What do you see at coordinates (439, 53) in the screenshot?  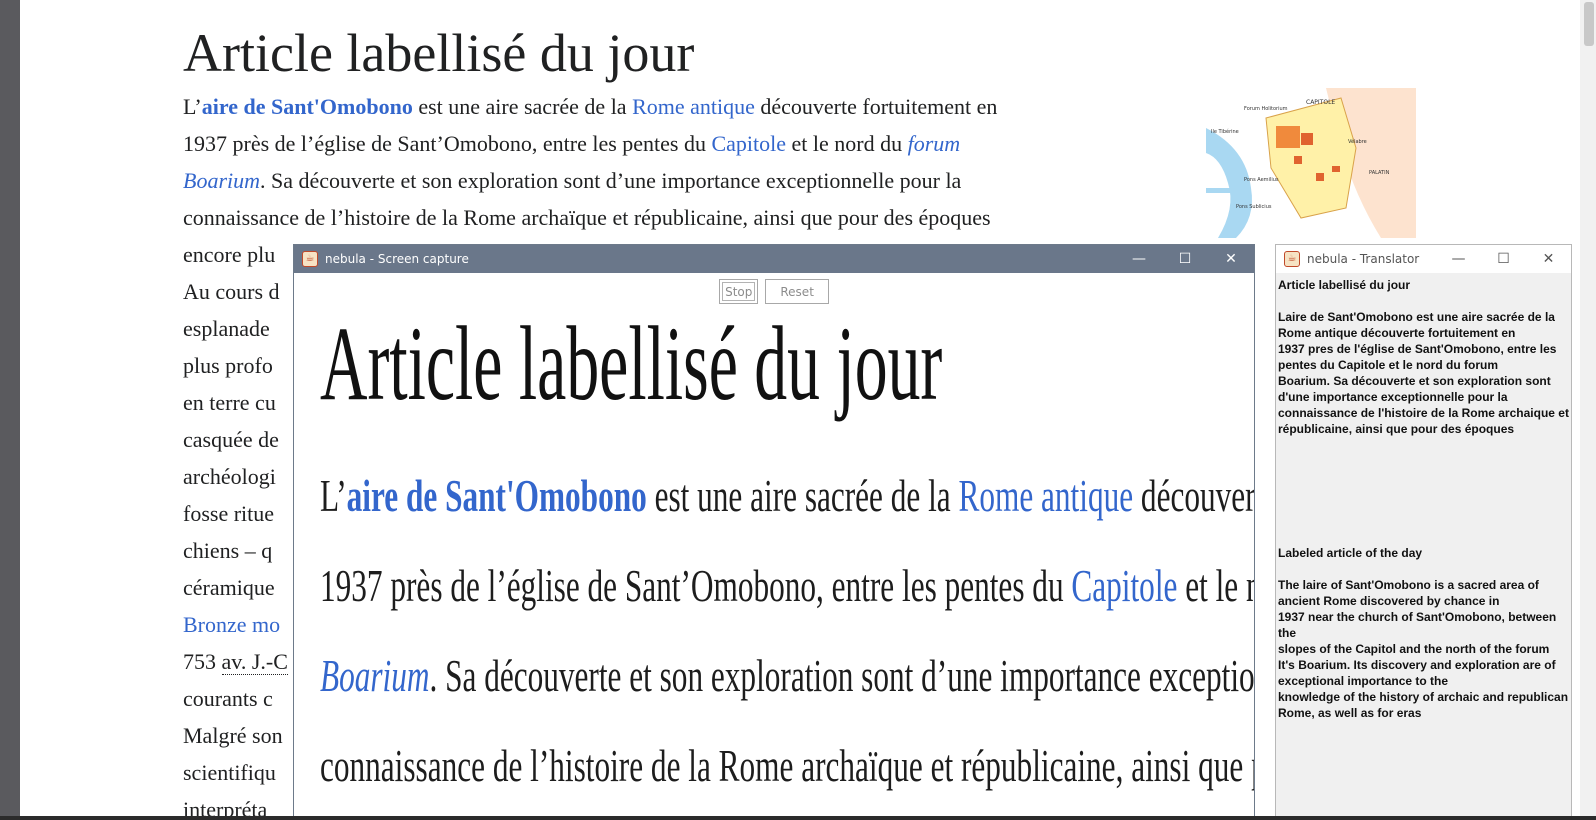 I see `article-title: Article labellisé du jour` at bounding box center [439, 53].